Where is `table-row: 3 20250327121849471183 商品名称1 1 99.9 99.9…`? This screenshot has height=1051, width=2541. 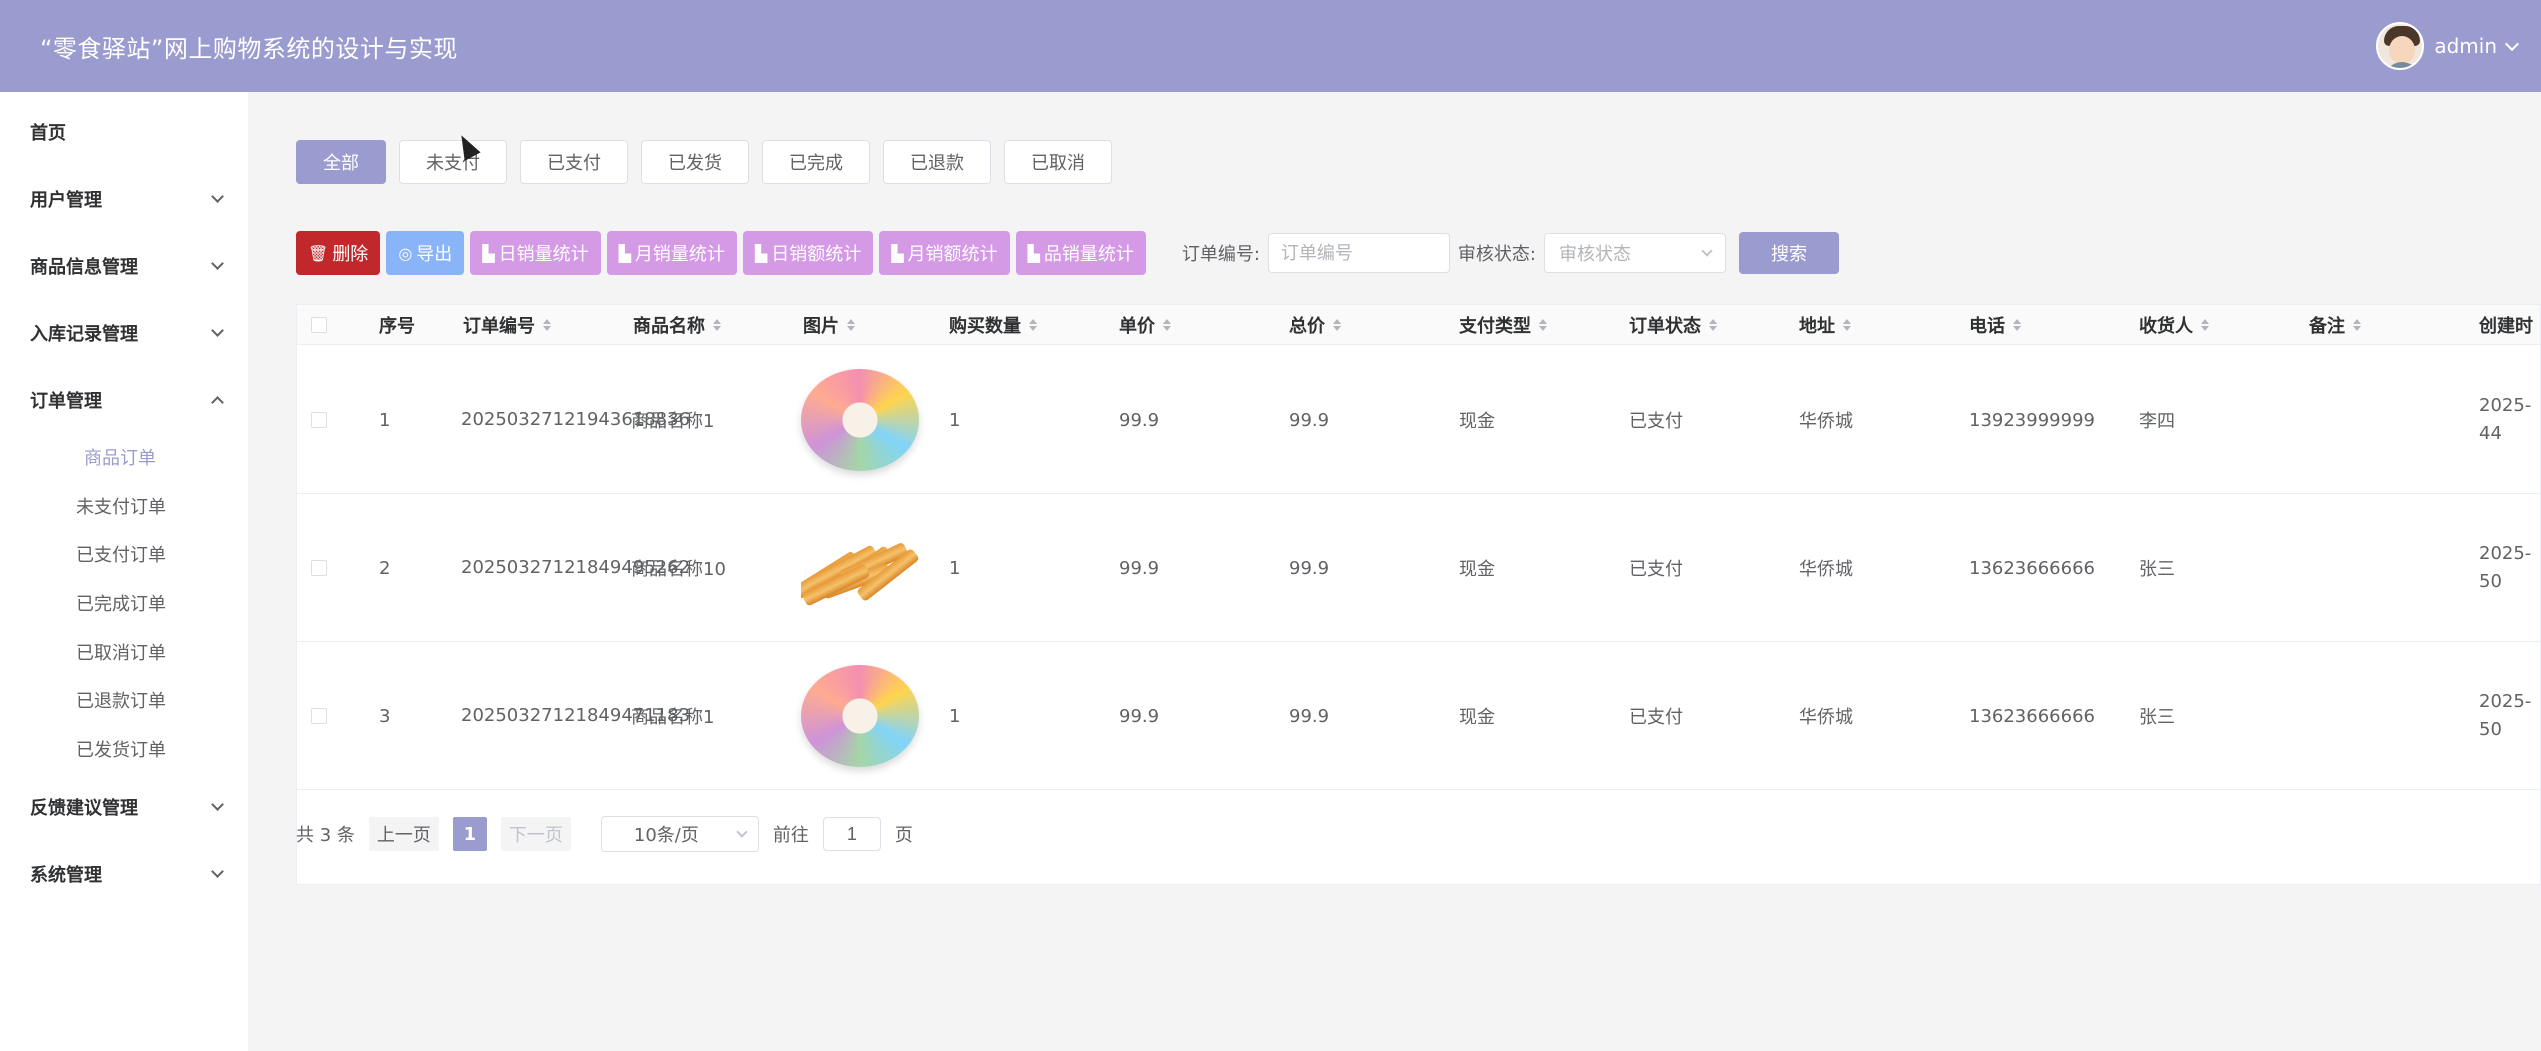 table-row: 3 20250327121849471183 商品名称1 1 99.9 99.9… is located at coordinates (1418, 716).